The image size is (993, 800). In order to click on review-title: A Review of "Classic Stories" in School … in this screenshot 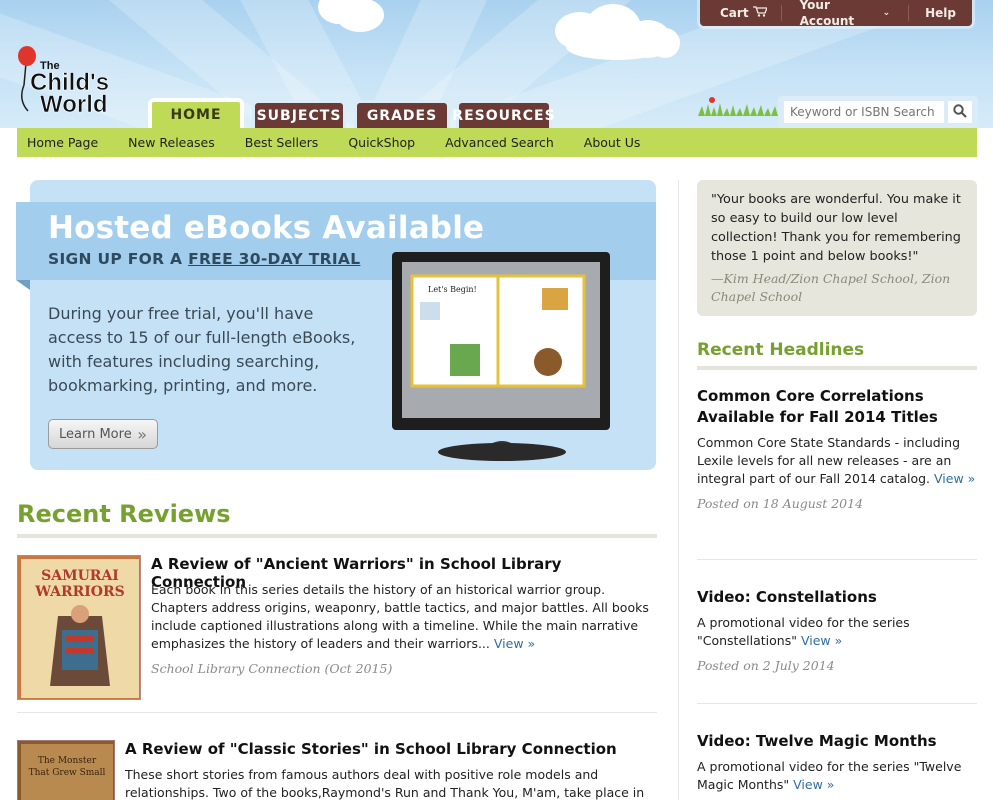, I will do `click(371, 749)`.